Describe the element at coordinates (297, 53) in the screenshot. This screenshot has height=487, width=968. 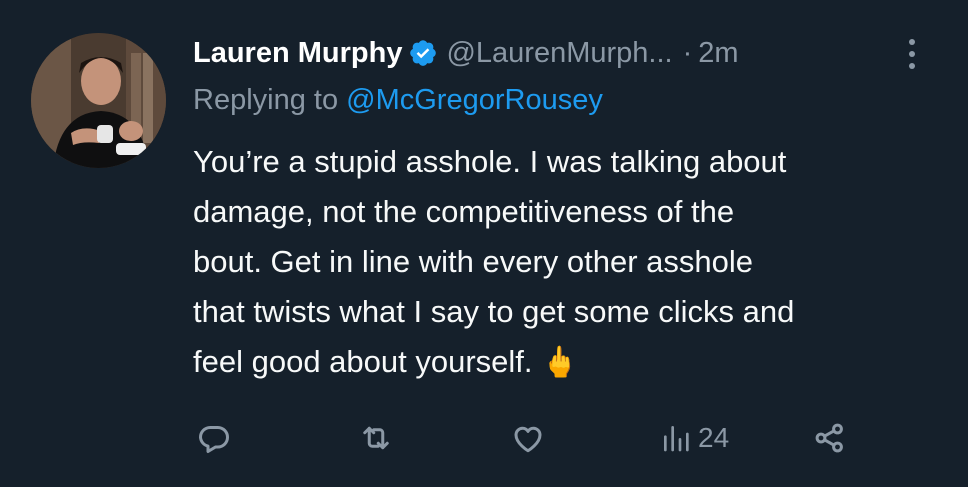
I see `author-name: Lauren Murphy` at that location.